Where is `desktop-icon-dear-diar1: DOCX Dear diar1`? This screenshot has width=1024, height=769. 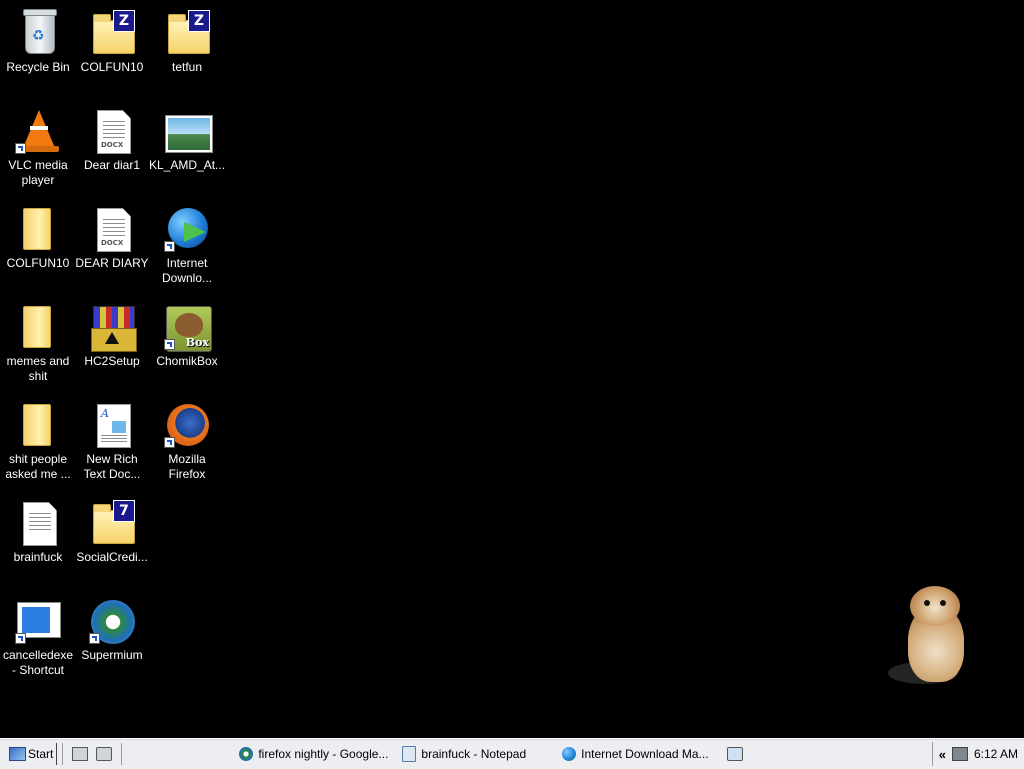
desktop-icon-dear-diar1: DOCX Dear diar1 is located at coordinates (112, 147).